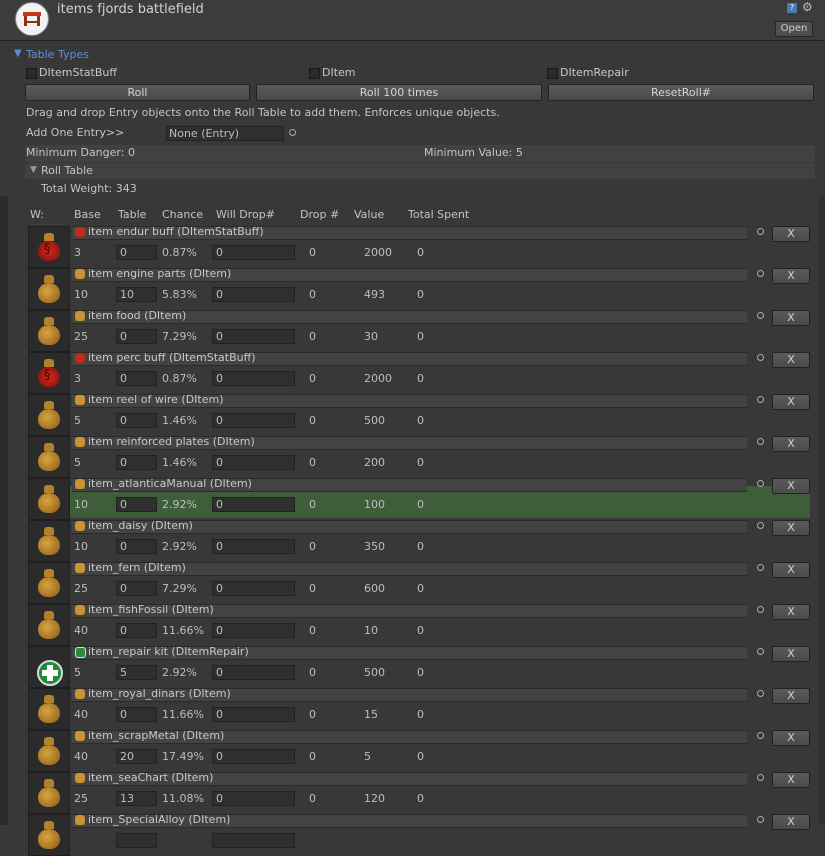 Image resolution: width=825 pixels, height=856 pixels. What do you see at coordinates (57, 54) in the screenshot?
I see `table-types-foldout: Table Types` at bounding box center [57, 54].